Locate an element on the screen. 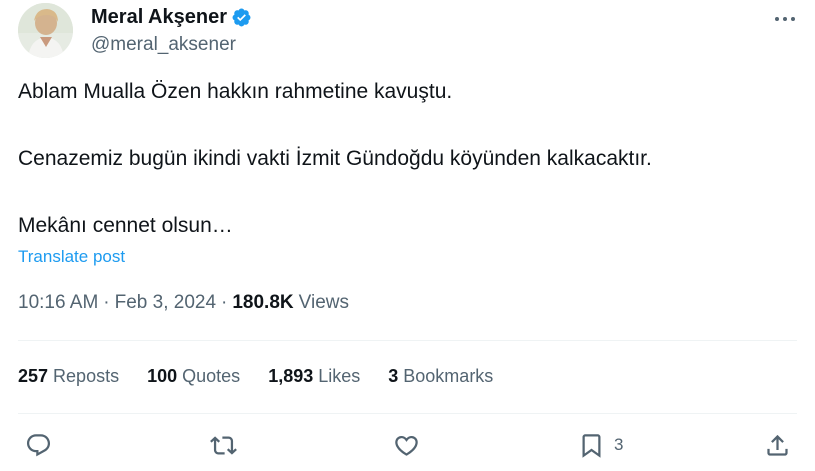 This screenshot has width=815, height=471. bookmarks-stat: 3 Bookmarks is located at coordinates (440, 376).